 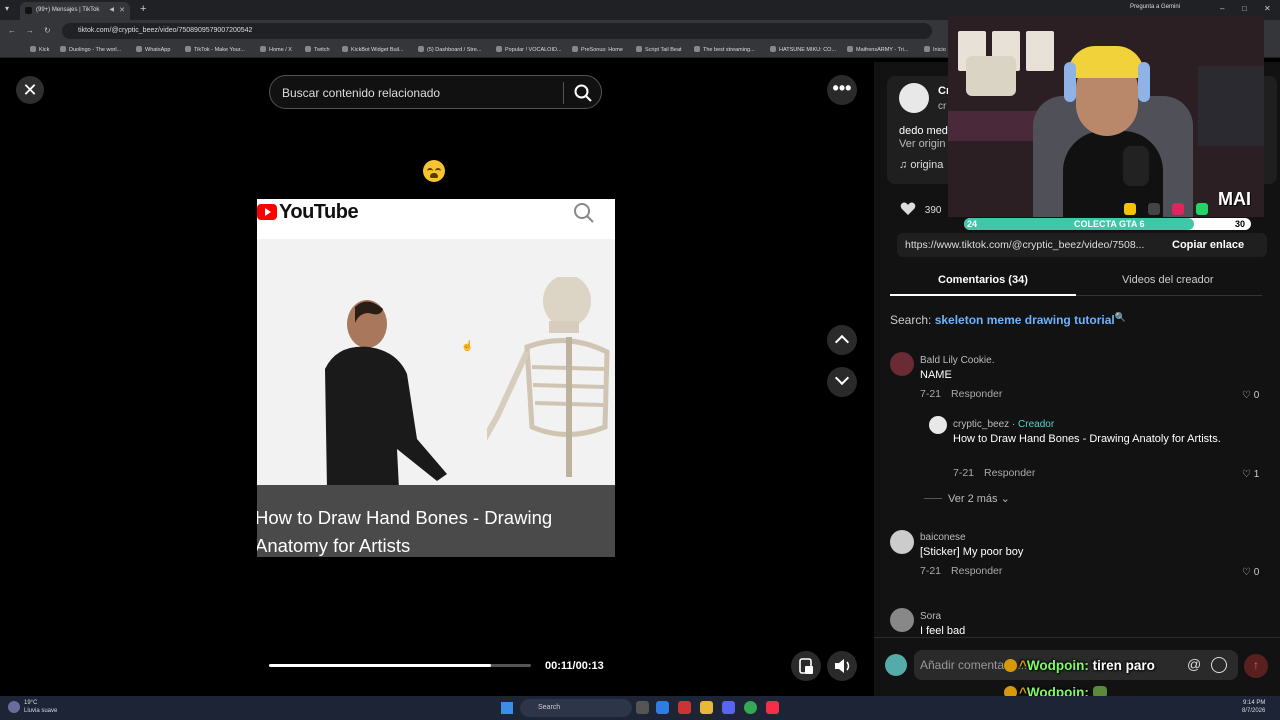 I want to click on creator-avatar, so click(x=914, y=98).